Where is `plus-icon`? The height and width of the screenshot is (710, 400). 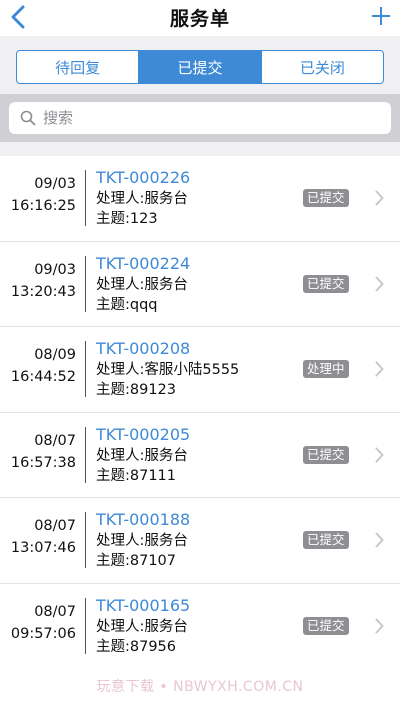 plus-icon is located at coordinates (381, 16).